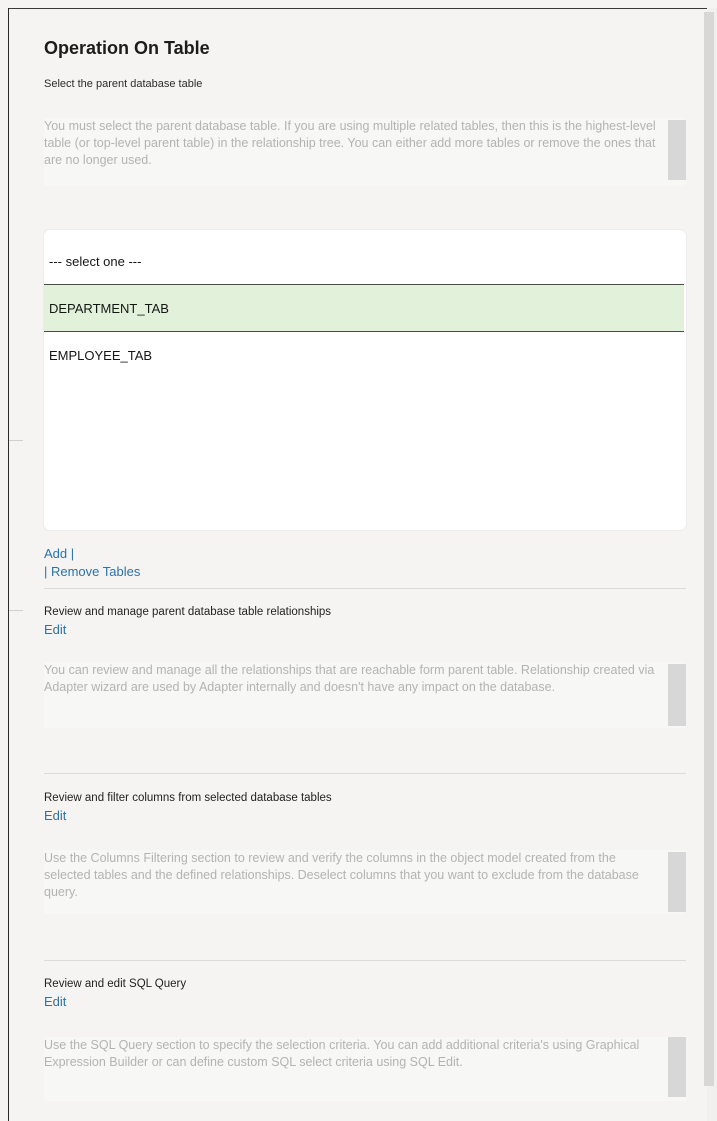  Describe the element at coordinates (364, 356) in the screenshot. I see `listbox-option-employee-tab: EMPLOYEE_TAB` at that location.